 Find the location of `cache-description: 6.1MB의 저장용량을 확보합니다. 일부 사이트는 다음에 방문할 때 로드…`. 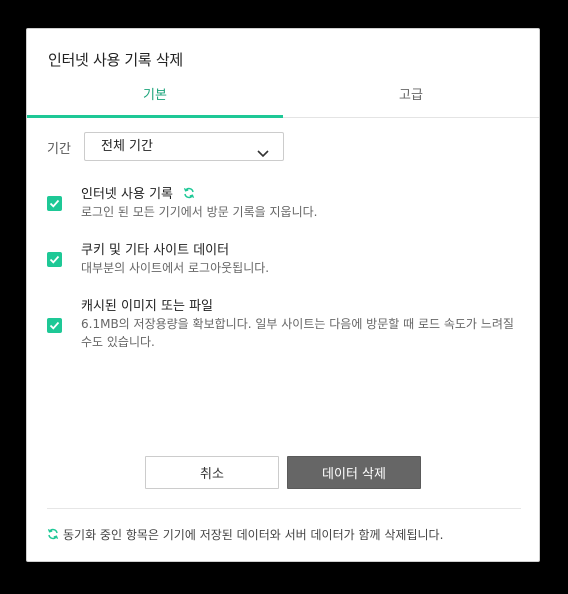

cache-description: 6.1MB의 저장용량을 확보합니다. 일부 사이트는 다음에 방문할 때 로드… is located at coordinates (297, 333).